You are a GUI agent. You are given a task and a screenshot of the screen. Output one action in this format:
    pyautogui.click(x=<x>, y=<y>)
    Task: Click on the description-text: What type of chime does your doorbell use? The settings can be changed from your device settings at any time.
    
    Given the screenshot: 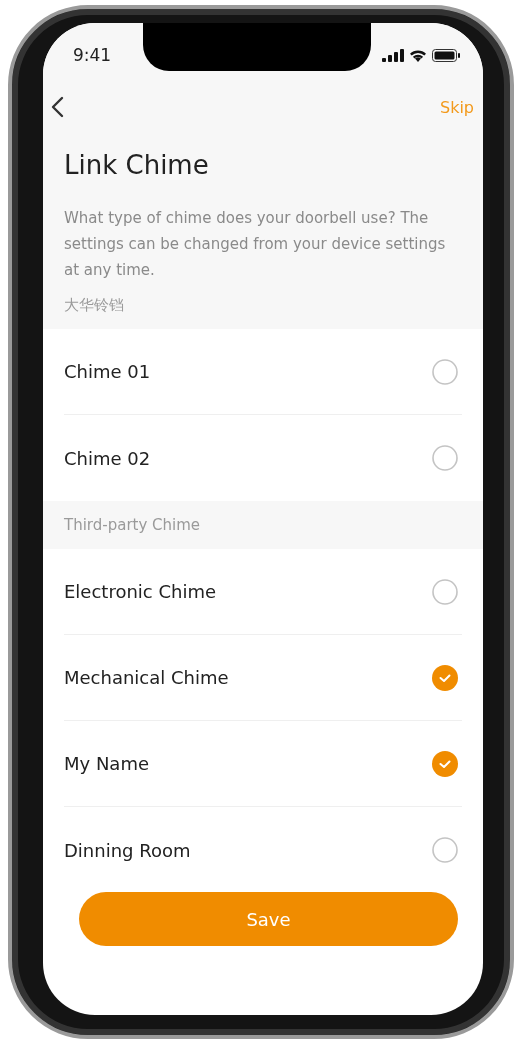 What is the action you would take?
    pyautogui.click(x=255, y=244)
    